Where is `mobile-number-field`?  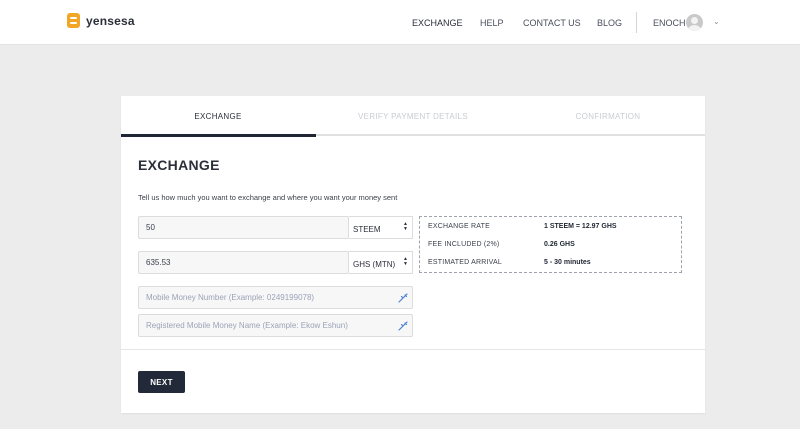
mobile-number-field is located at coordinates (275, 297).